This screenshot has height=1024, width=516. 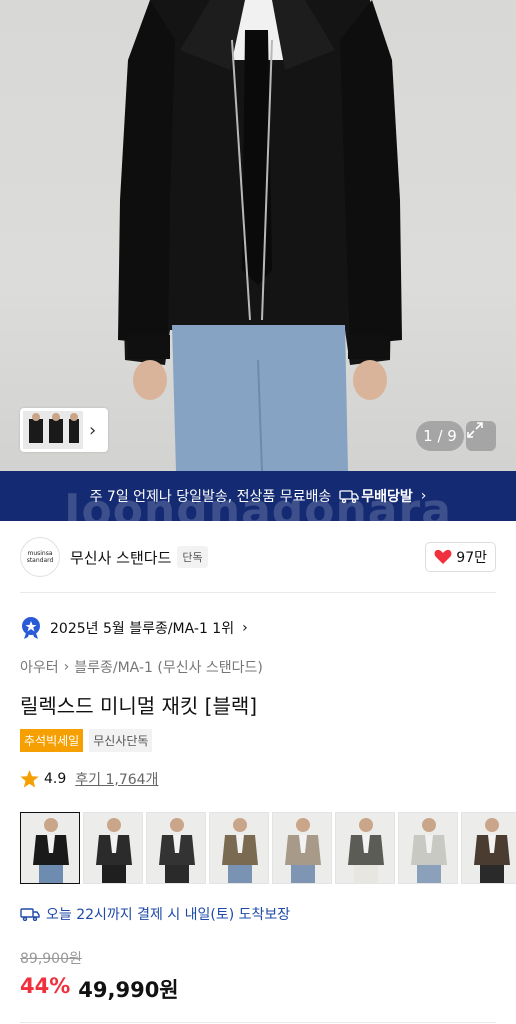 What do you see at coordinates (168, 667) in the screenshot?
I see `breadcrumb-level2: 블루종/MA-1 (무신사 스탠다드)` at bounding box center [168, 667].